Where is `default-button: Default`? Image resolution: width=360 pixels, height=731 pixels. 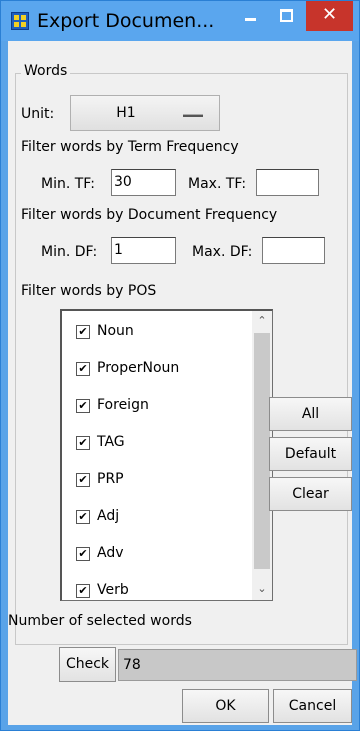 default-button: Default is located at coordinates (310, 454).